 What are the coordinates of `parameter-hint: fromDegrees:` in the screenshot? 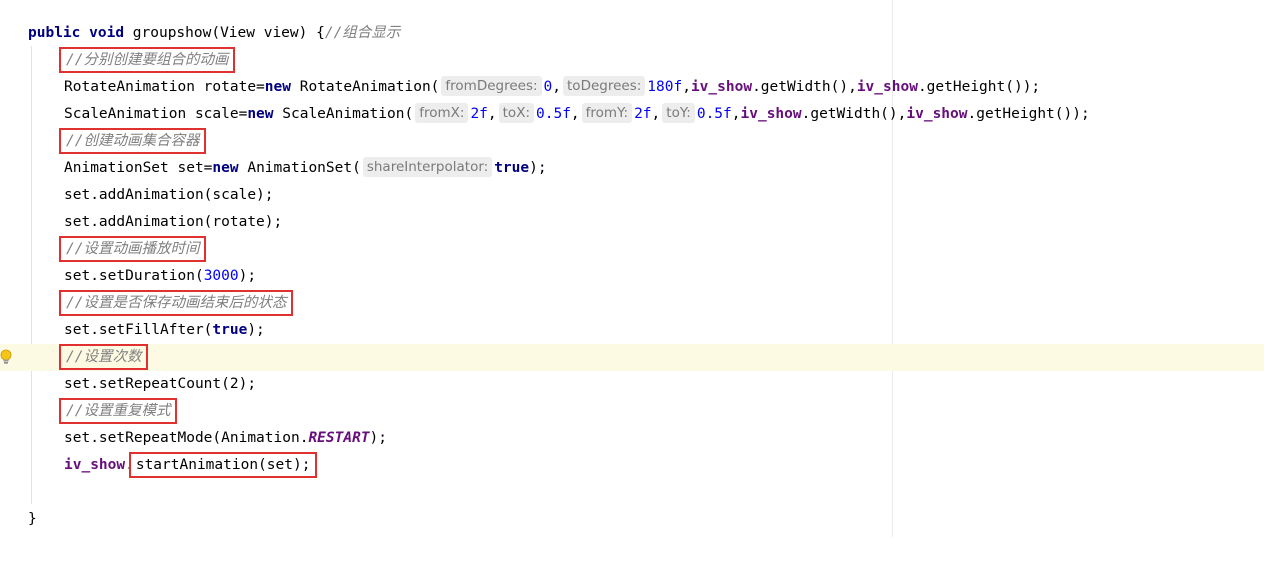 It's located at (491, 86).